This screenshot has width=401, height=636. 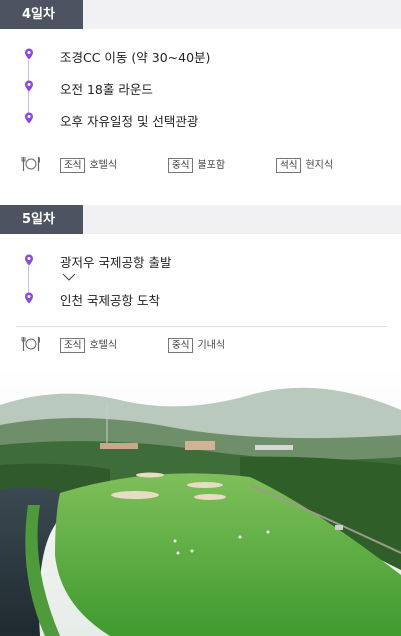 What do you see at coordinates (196, 344) in the screenshot?
I see `day5-meal-lunch: 중식 기내식` at bounding box center [196, 344].